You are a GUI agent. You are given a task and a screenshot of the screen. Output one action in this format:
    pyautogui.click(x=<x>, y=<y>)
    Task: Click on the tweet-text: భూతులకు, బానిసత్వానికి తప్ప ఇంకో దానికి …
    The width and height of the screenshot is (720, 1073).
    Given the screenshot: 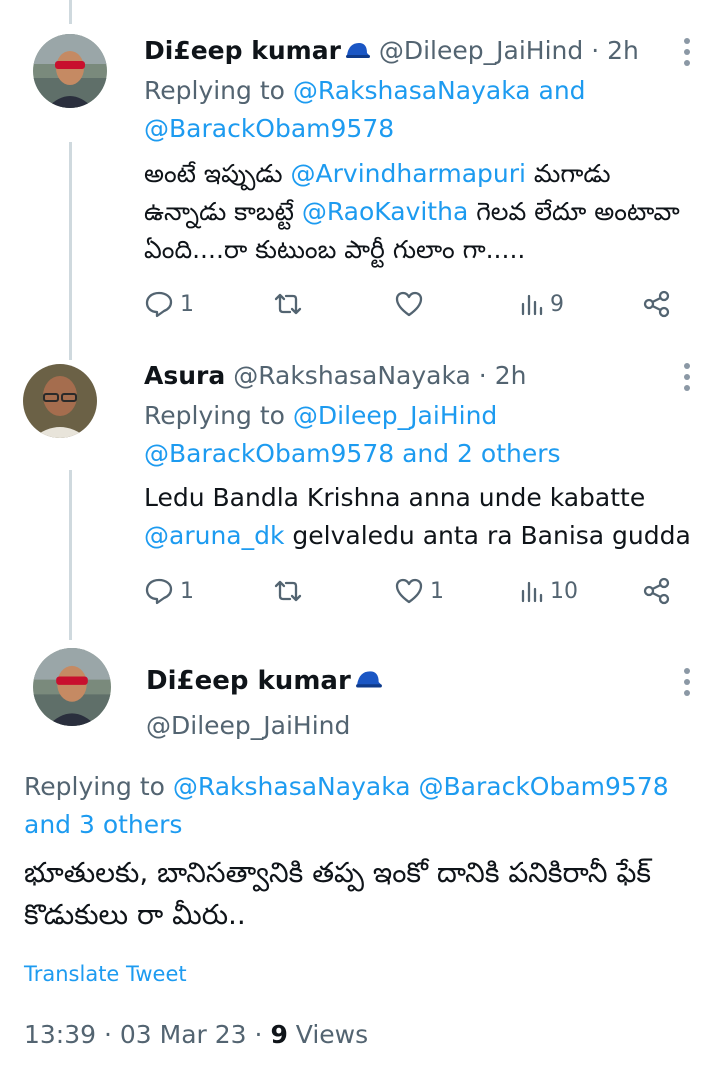 What is the action you would take?
    pyautogui.click(x=337, y=893)
    